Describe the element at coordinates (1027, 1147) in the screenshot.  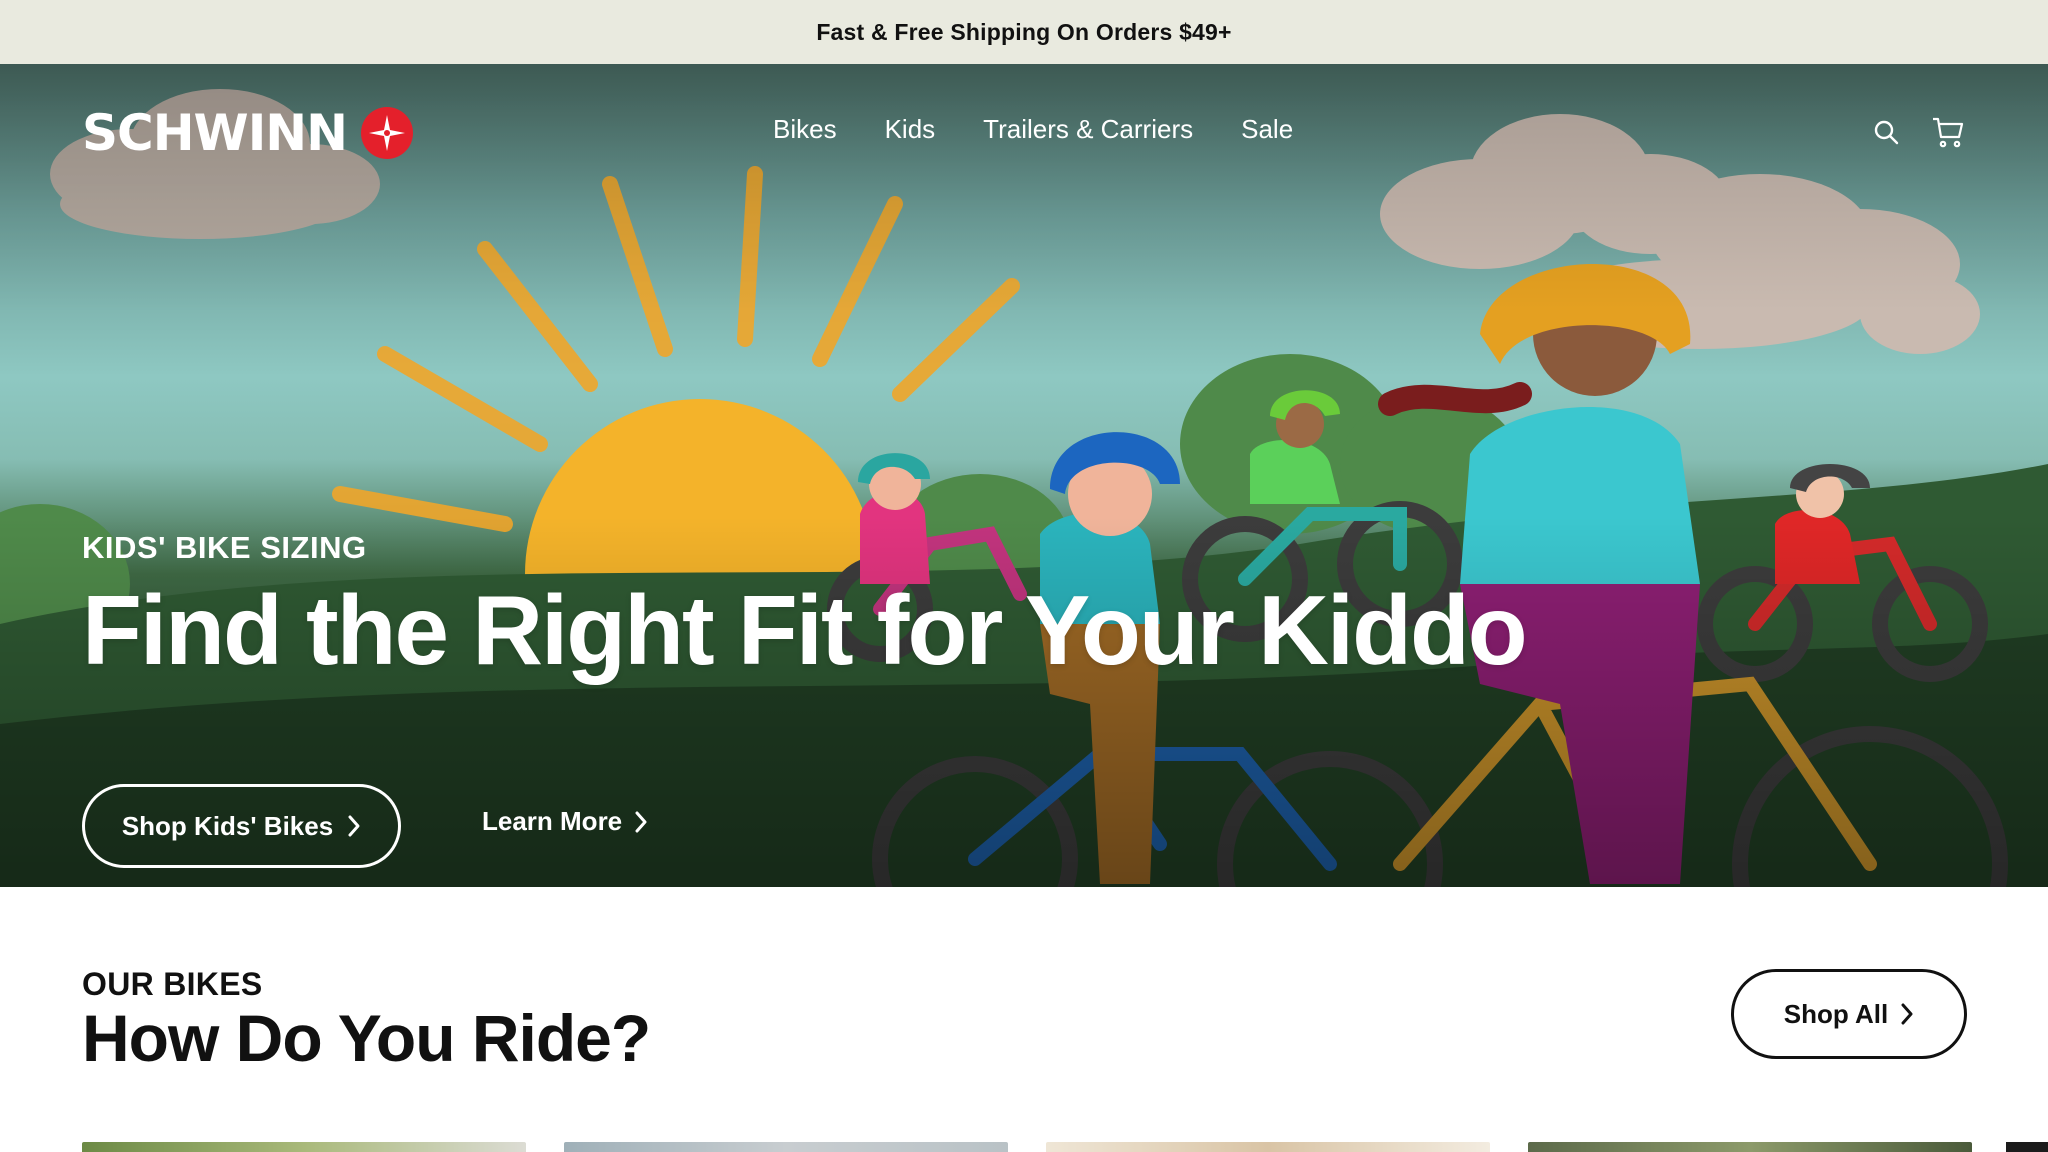
I see `bike-category-cards` at that location.